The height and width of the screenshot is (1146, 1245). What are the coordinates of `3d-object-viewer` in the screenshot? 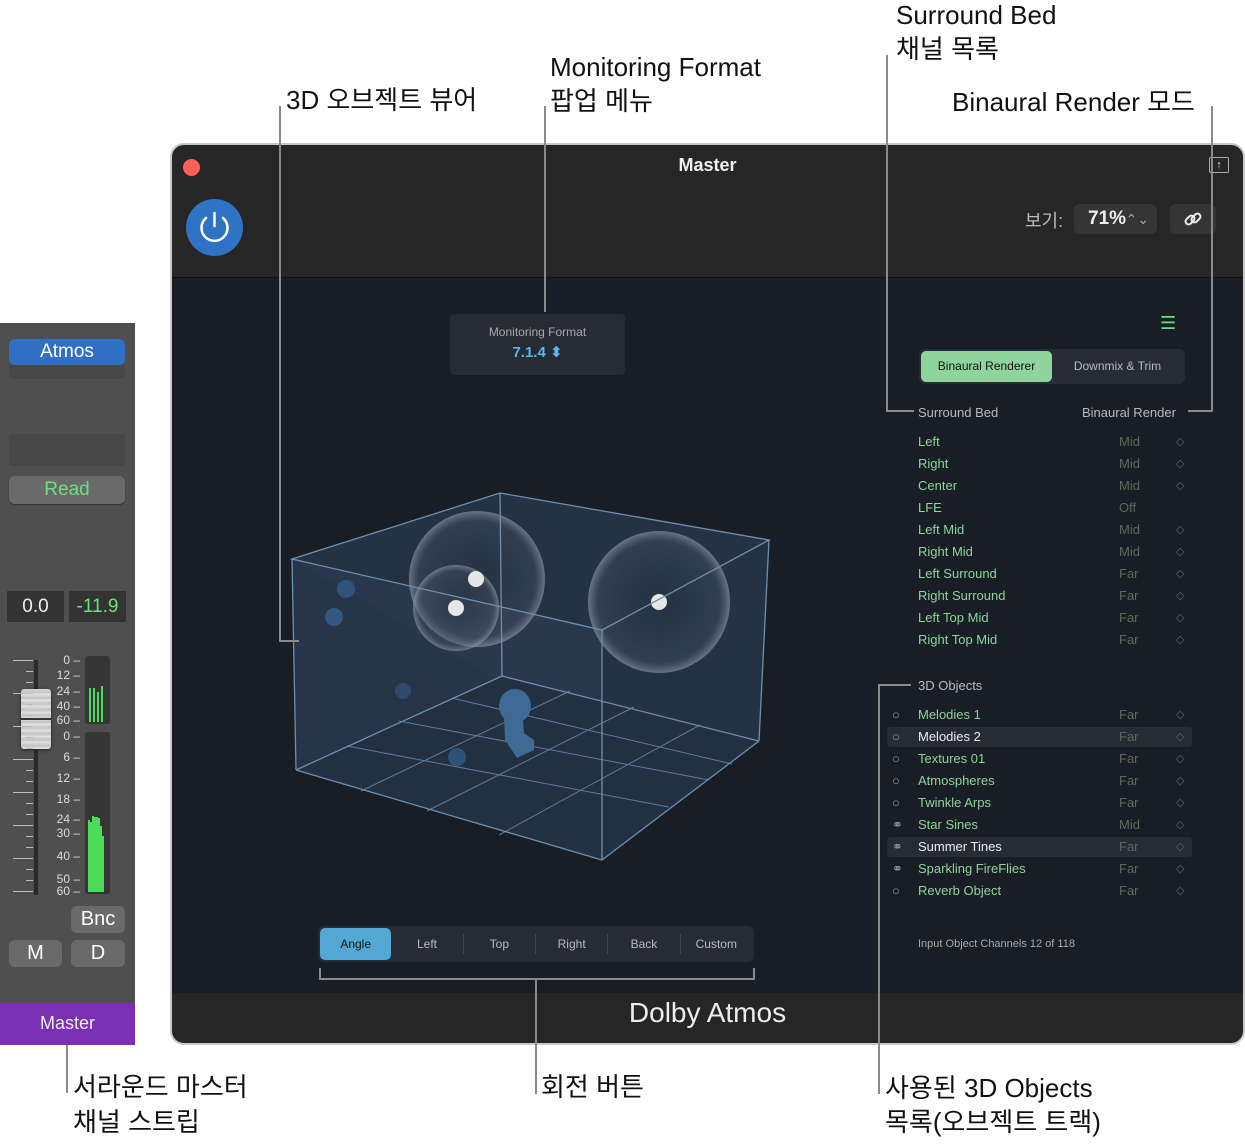 It's located at (532, 678).